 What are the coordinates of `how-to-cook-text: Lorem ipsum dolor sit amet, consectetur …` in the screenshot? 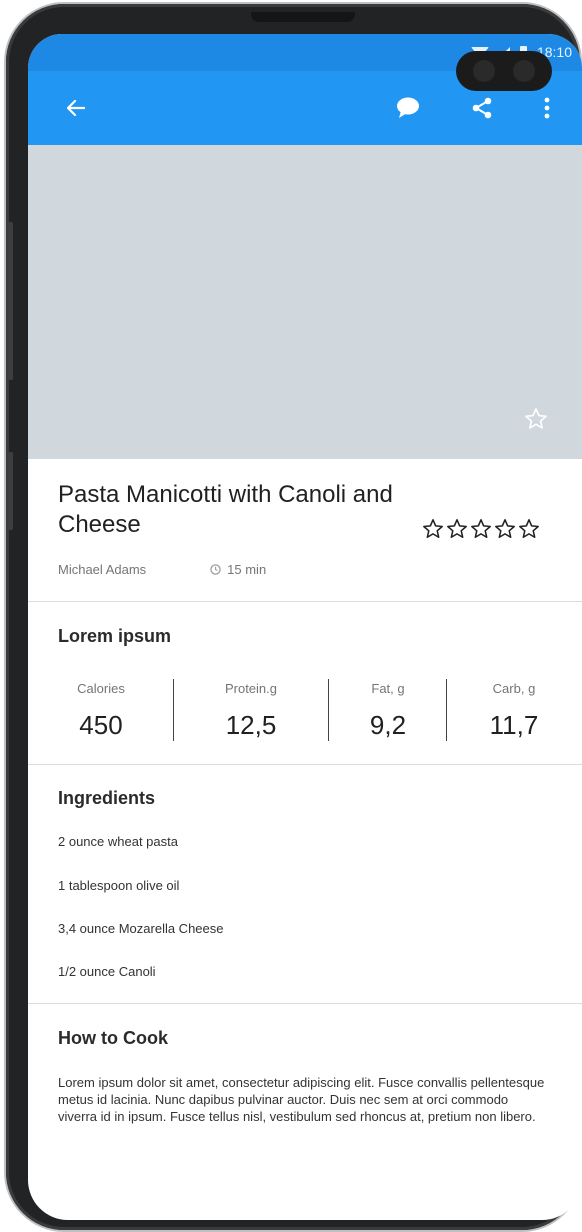 It's located at (301, 1099).